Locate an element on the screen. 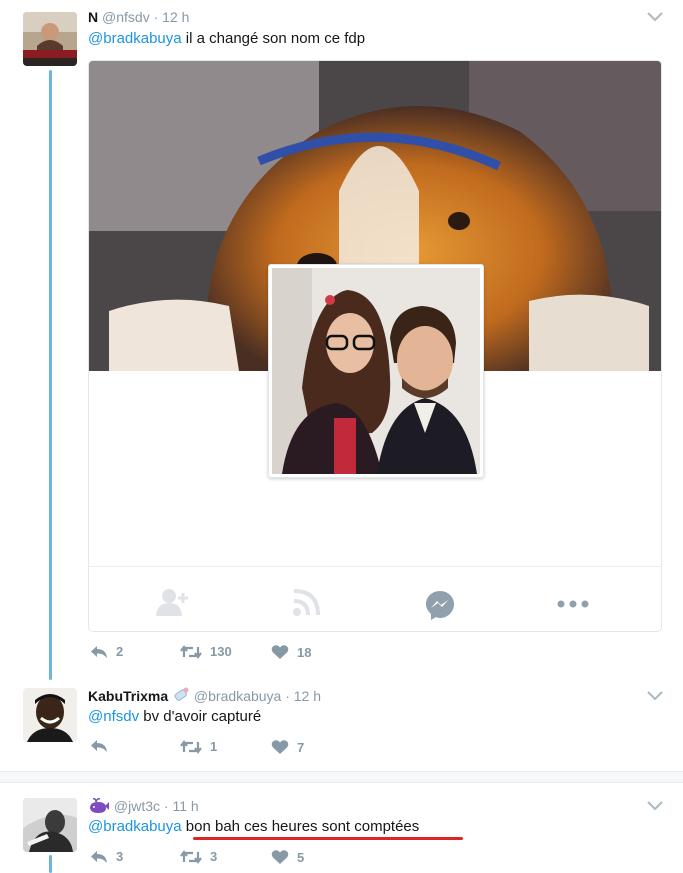 The width and height of the screenshot is (683, 873). more-icon is located at coordinates (573, 604).